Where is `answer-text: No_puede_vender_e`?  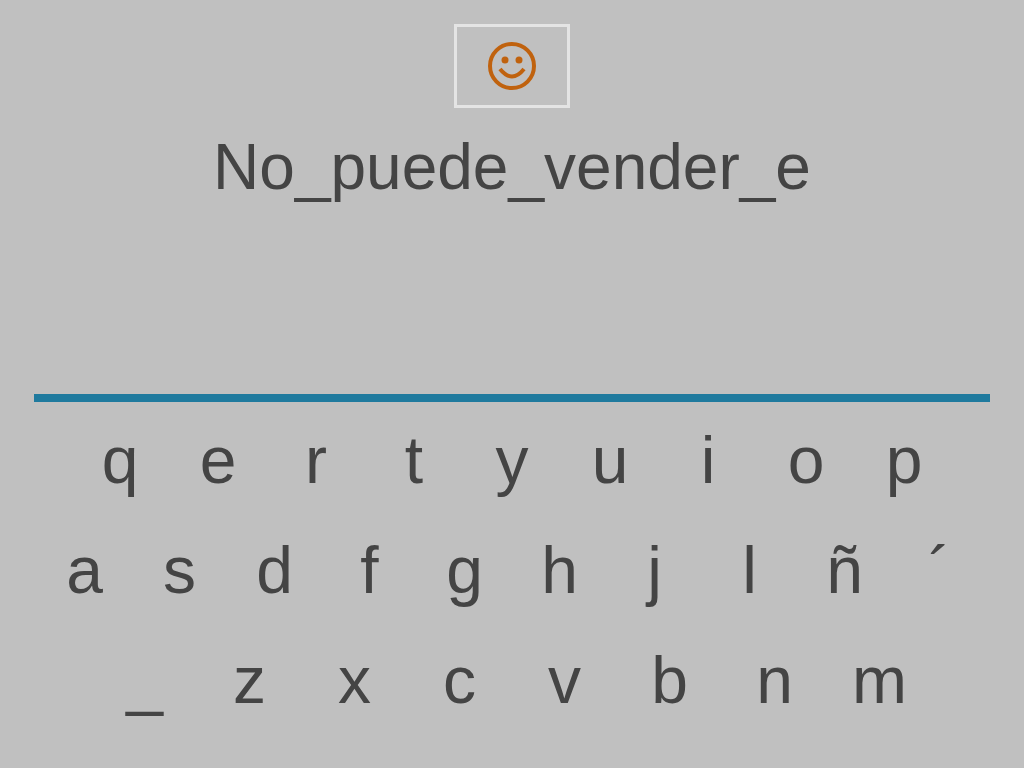 answer-text: No_puede_vender_e is located at coordinates (512, 167).